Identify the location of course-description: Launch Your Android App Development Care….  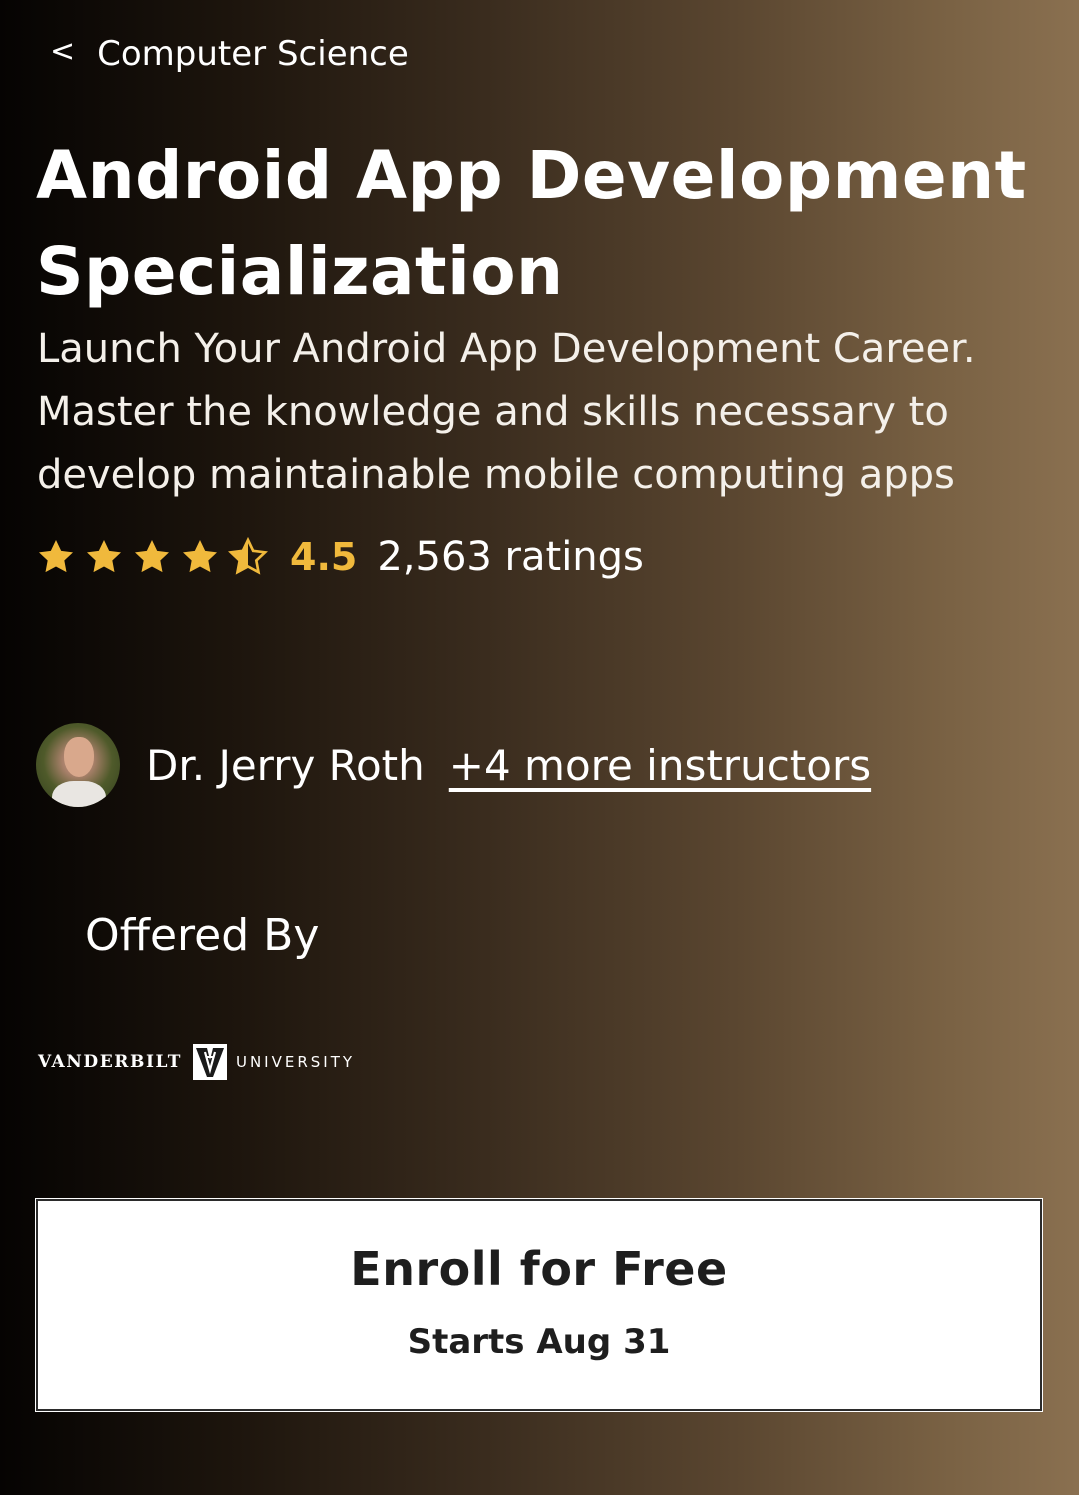
(506, 412).